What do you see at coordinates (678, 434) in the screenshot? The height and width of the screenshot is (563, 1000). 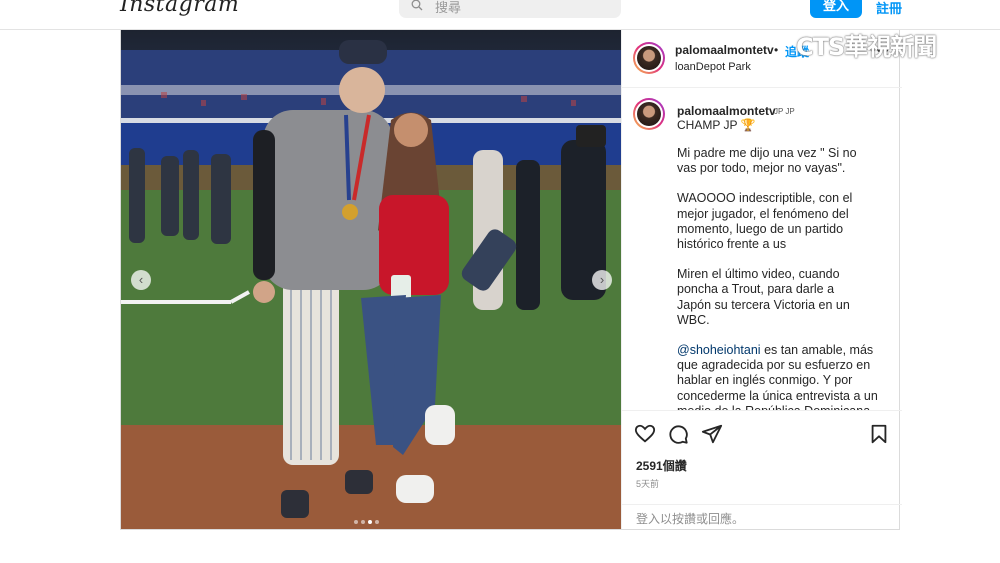 I see `comment-icon` at bounding box center [678, 434].